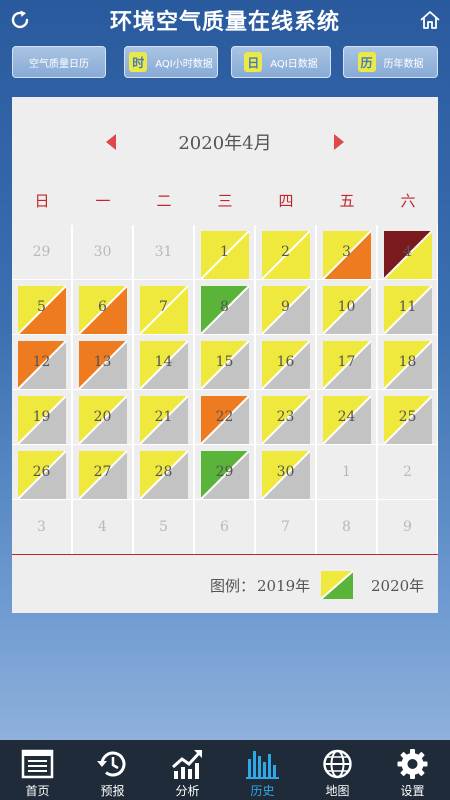  I want to click on tab-history: 历史, so click(262, 770).